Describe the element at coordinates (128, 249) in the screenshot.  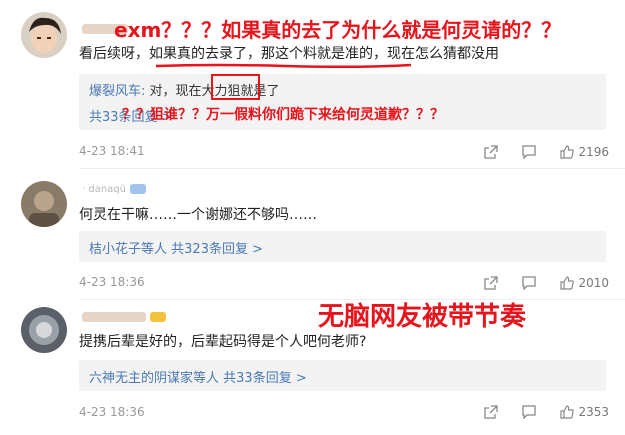
I see `reply-users: 桔小花子等人` at that location.